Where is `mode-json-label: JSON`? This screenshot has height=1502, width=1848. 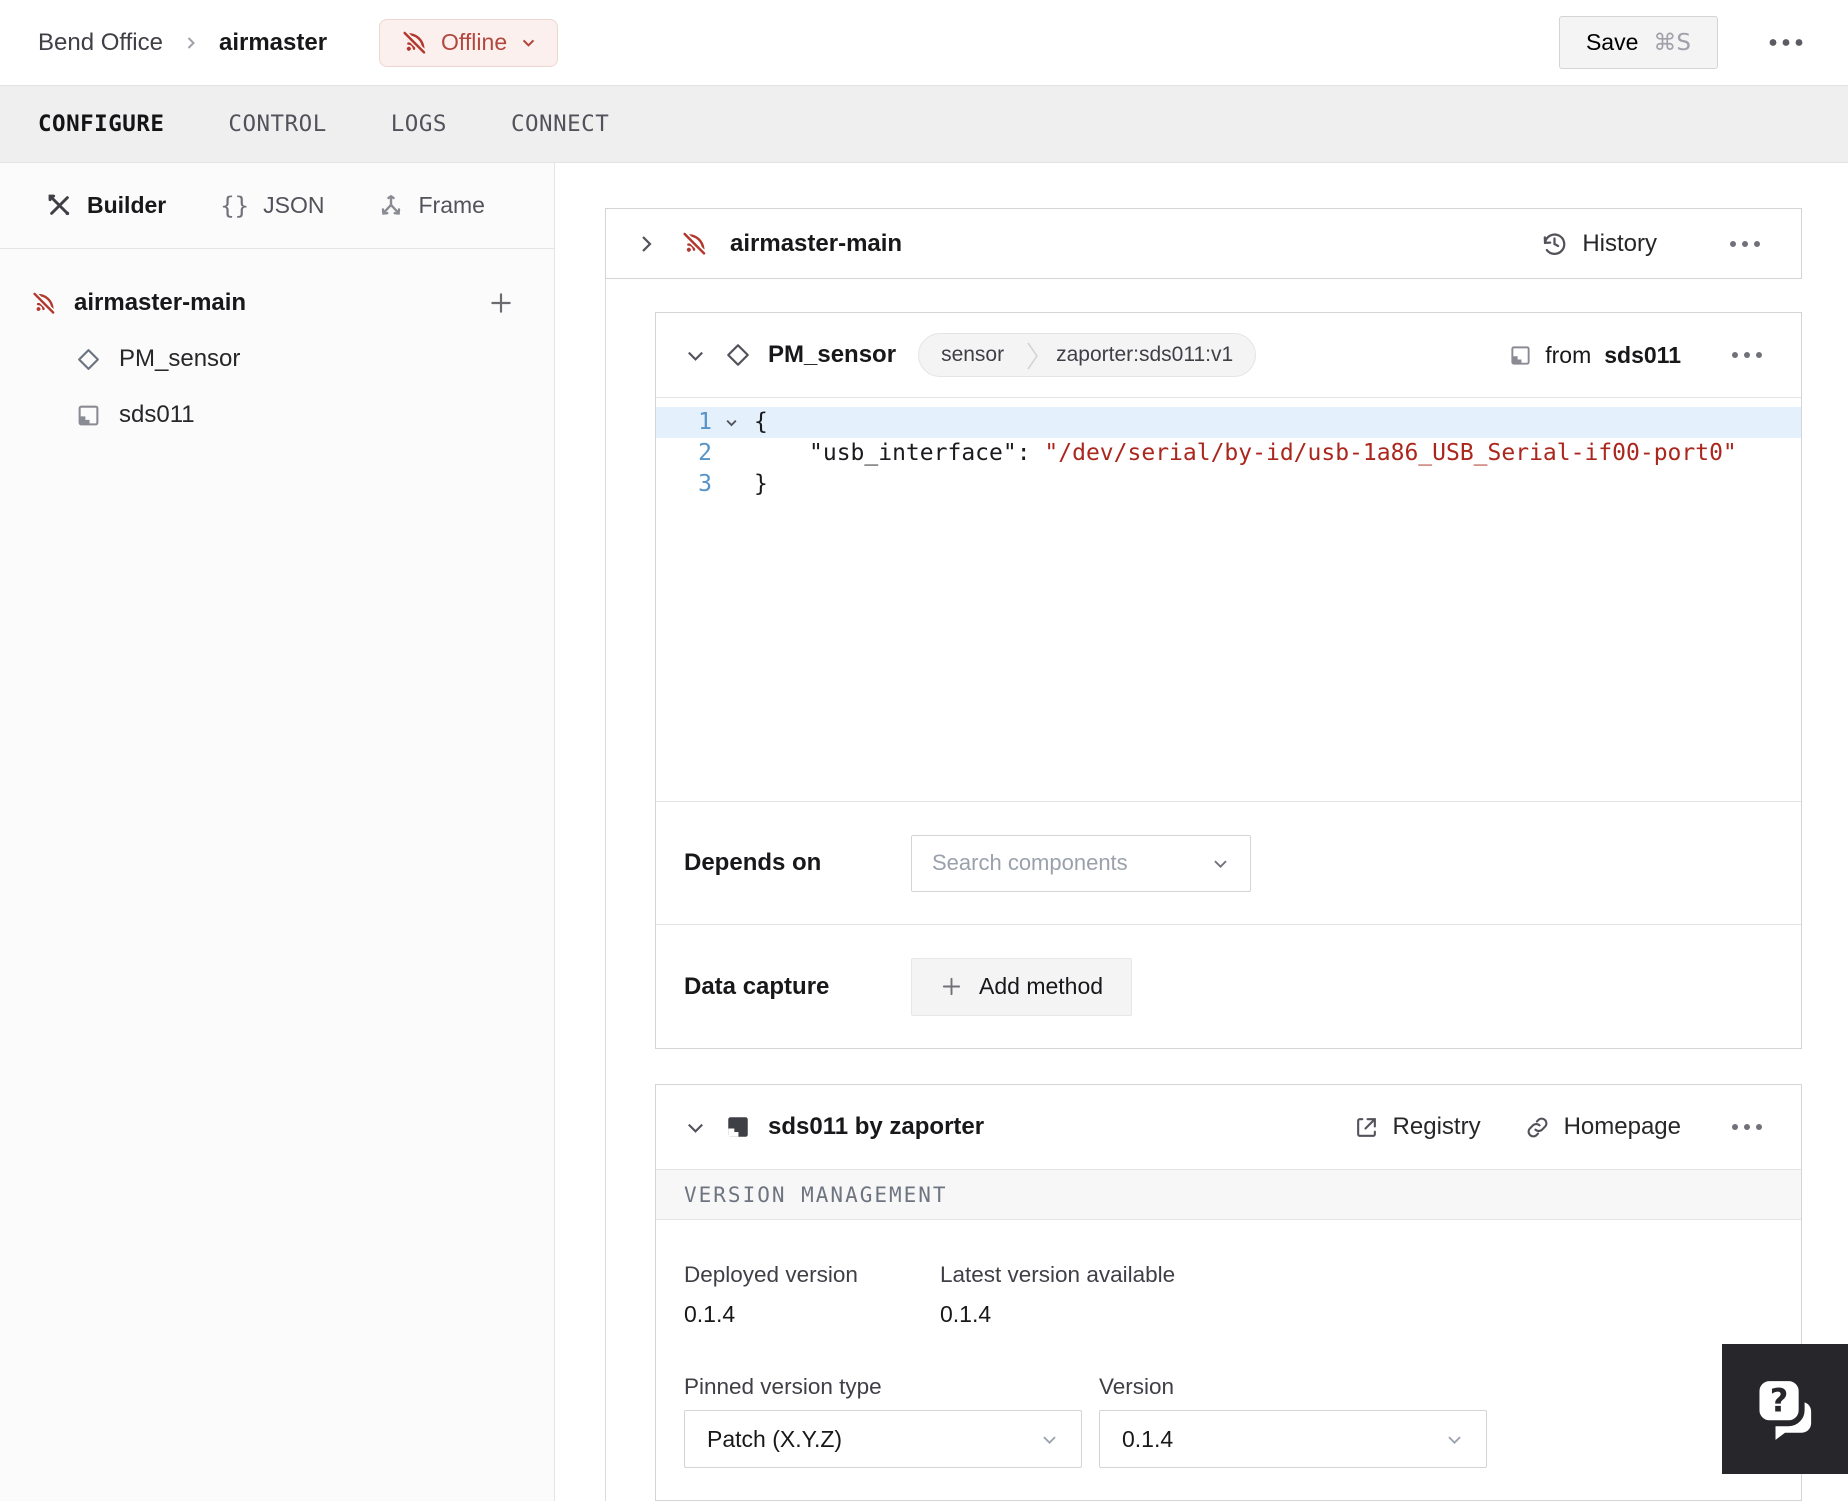
mode-json-label: JSON is located at coordinates (294, 205).